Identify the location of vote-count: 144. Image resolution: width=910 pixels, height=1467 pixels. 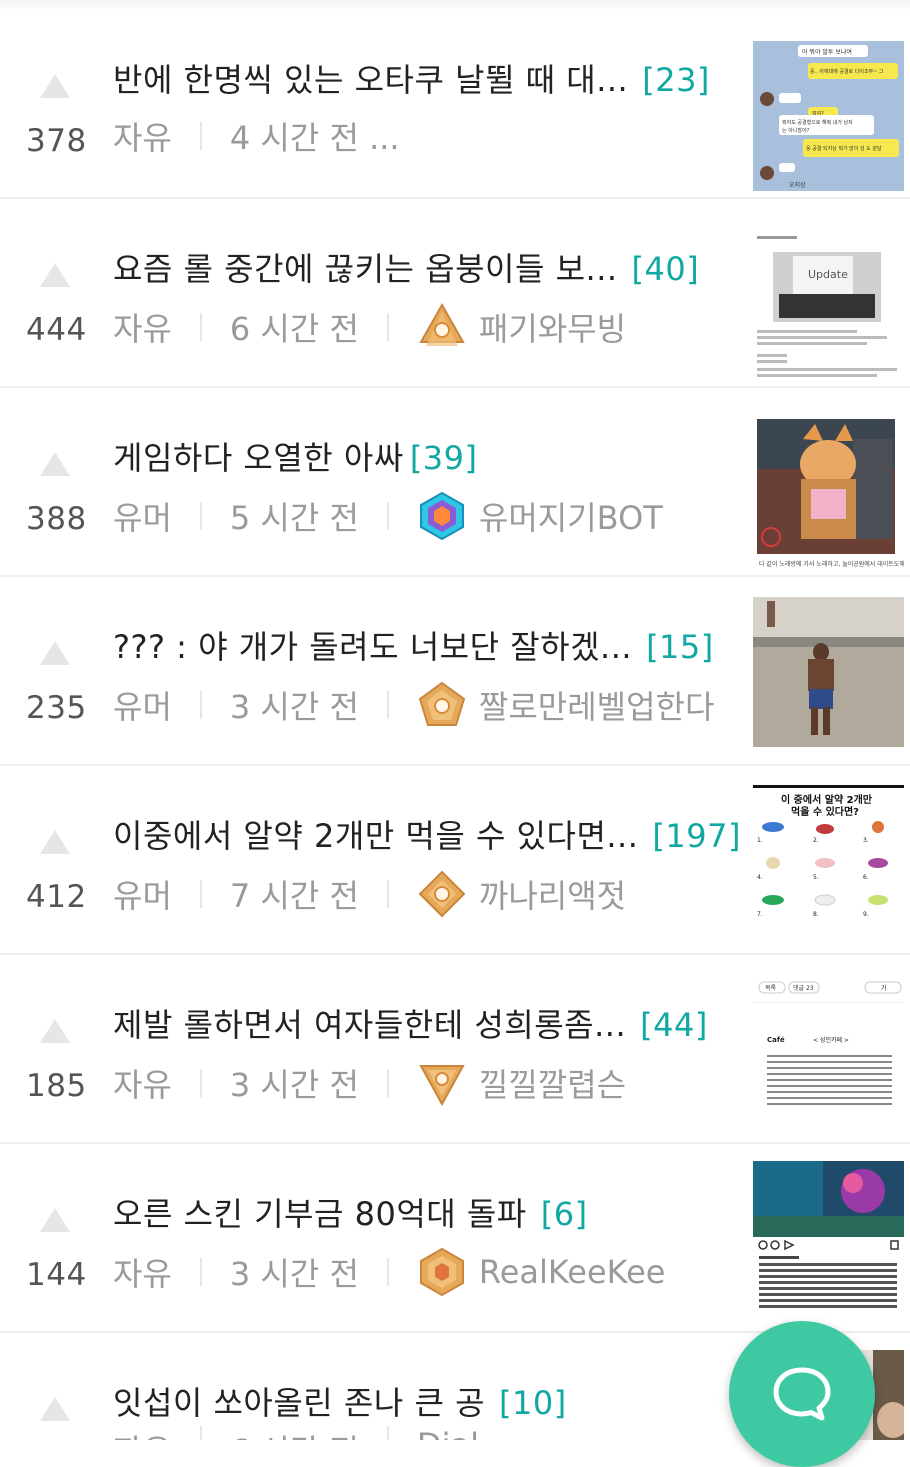
(56, 1275).